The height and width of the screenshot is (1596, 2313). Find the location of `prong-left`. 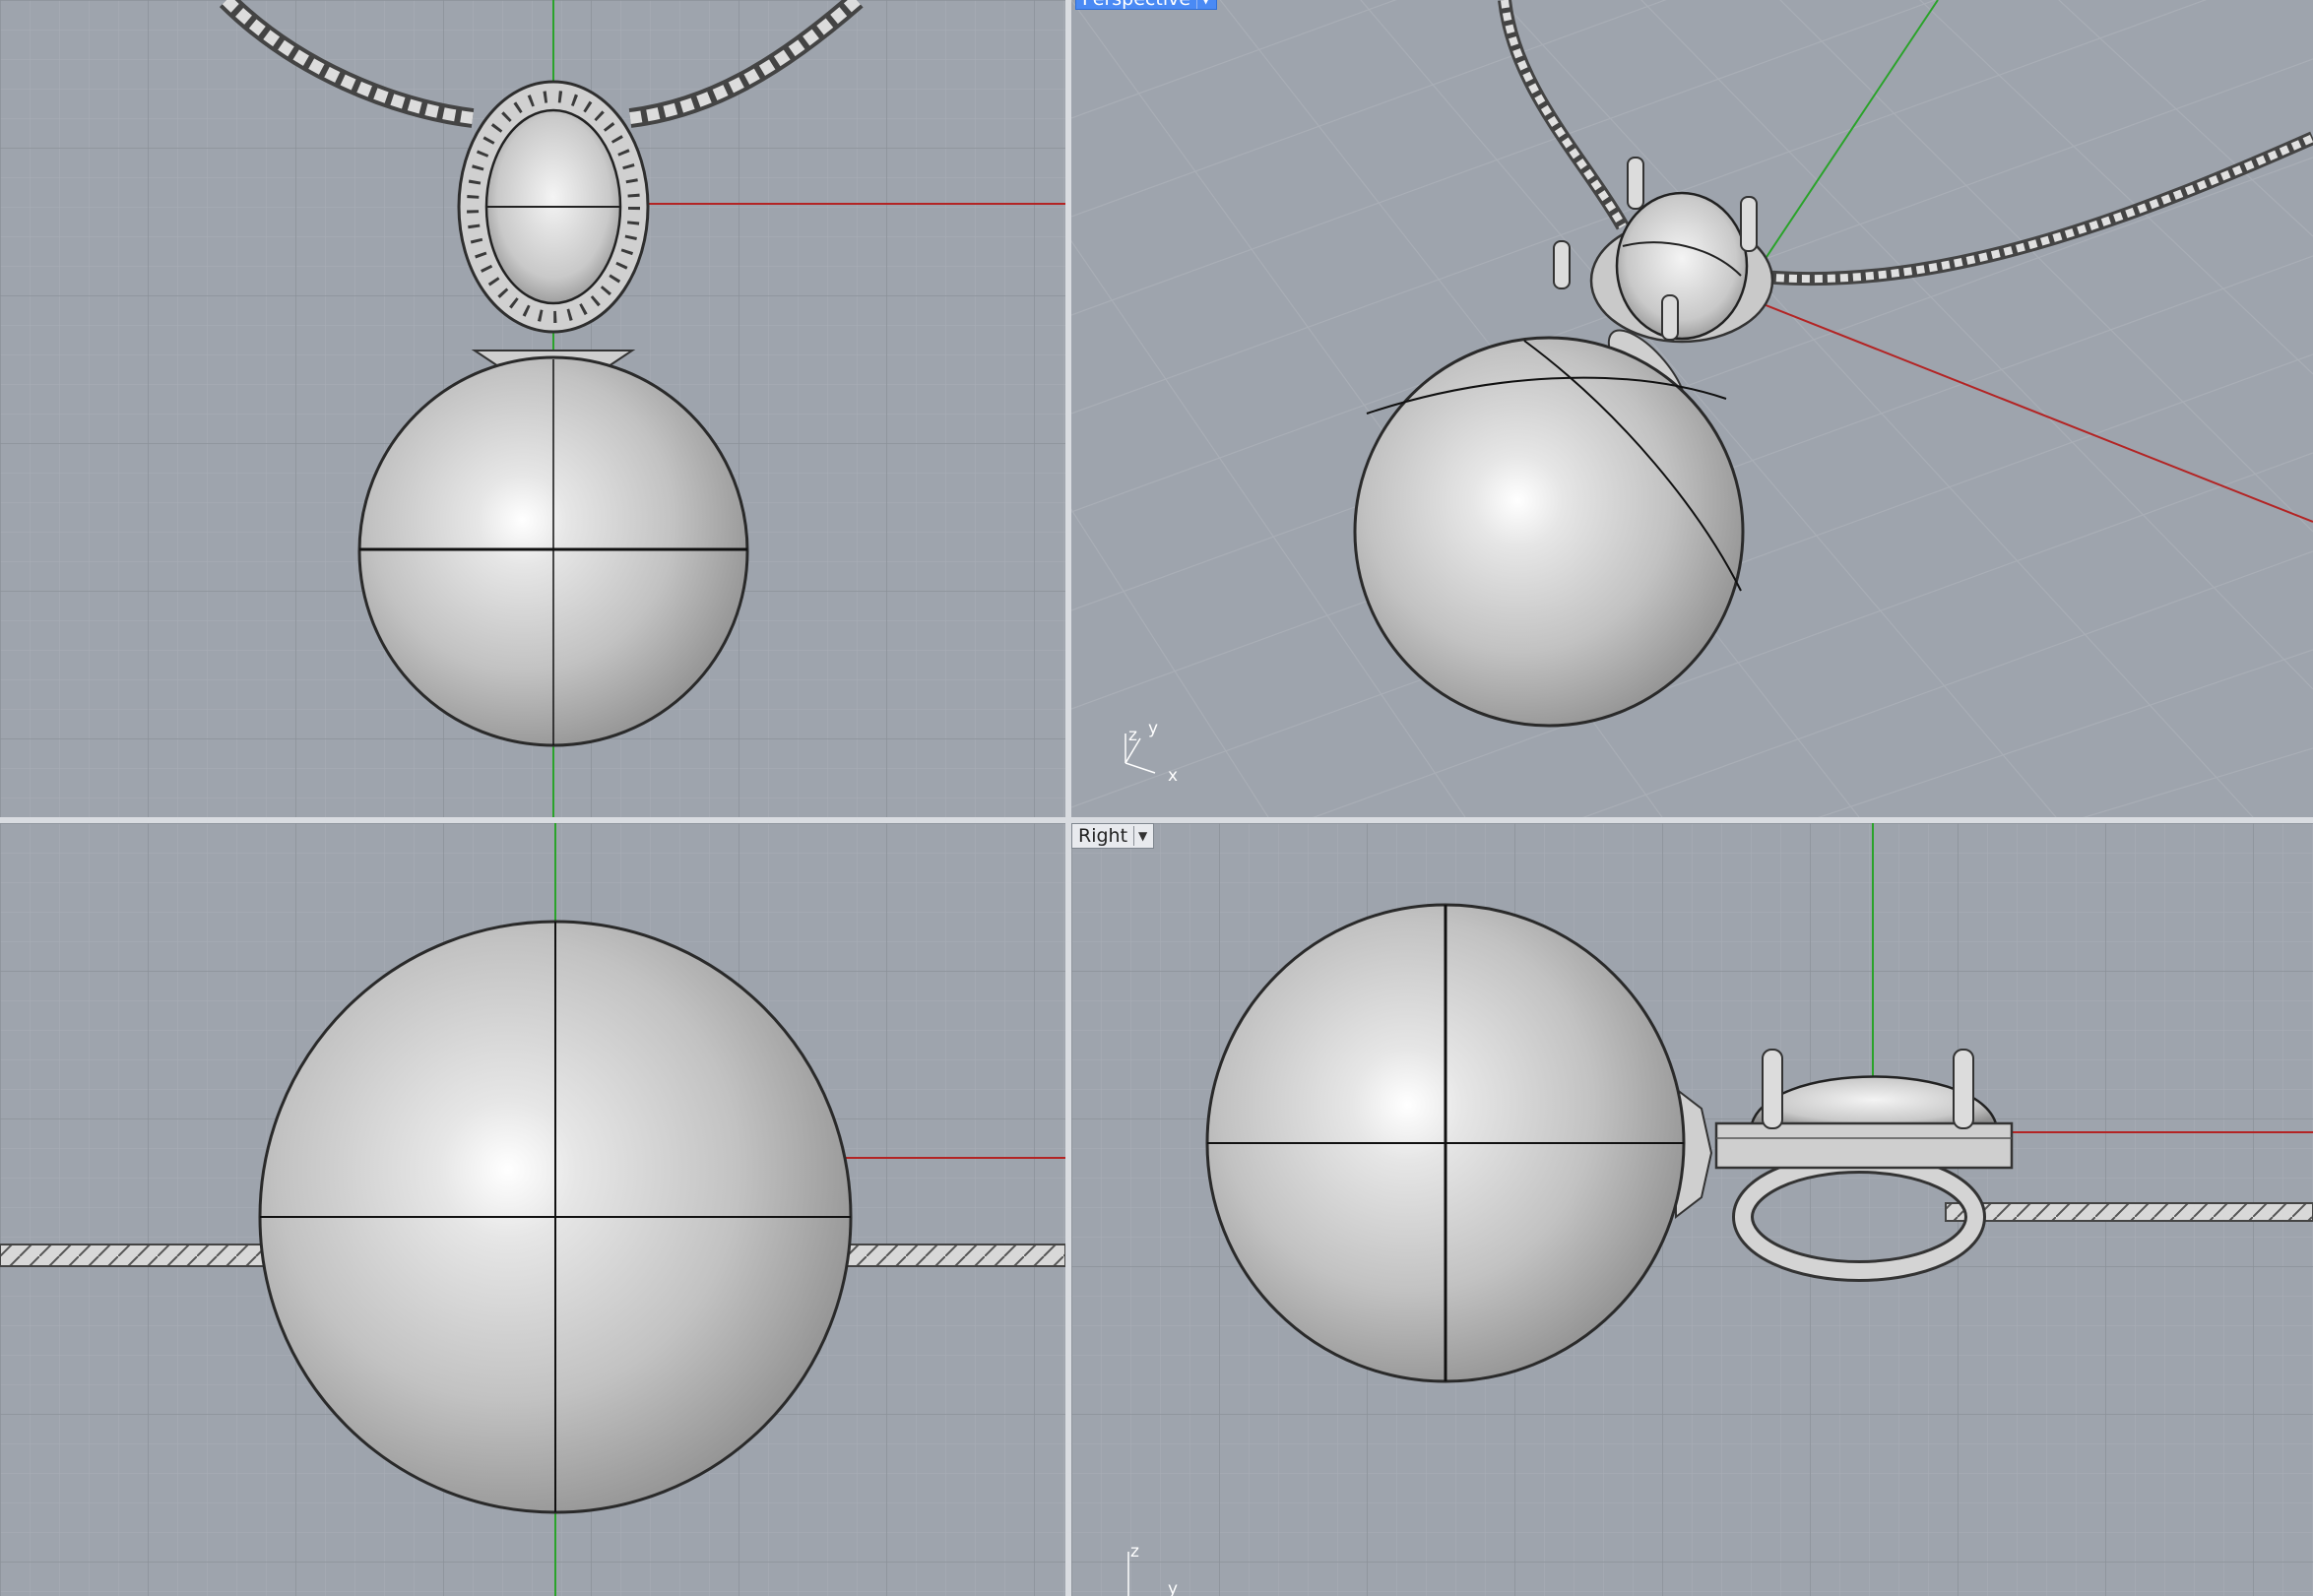

prong-left is located at coordinates (1772, 1089).